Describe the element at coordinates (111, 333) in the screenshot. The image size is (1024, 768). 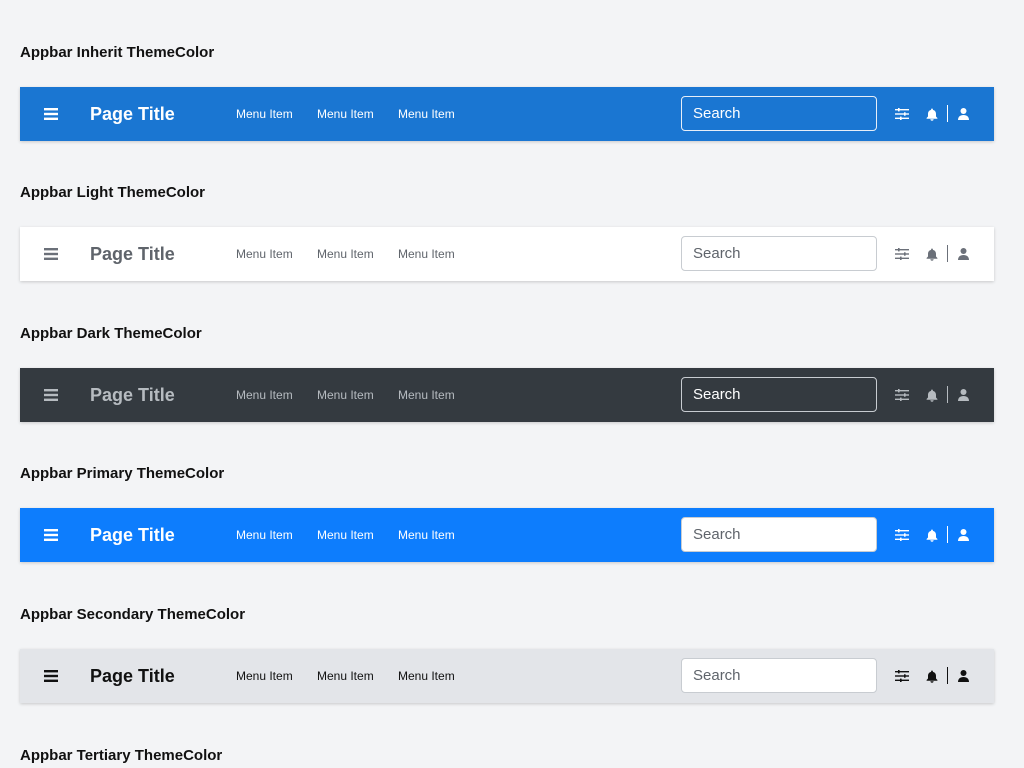
I see `section-heading-dark: Appbar Dark ThemeColor` at that location.